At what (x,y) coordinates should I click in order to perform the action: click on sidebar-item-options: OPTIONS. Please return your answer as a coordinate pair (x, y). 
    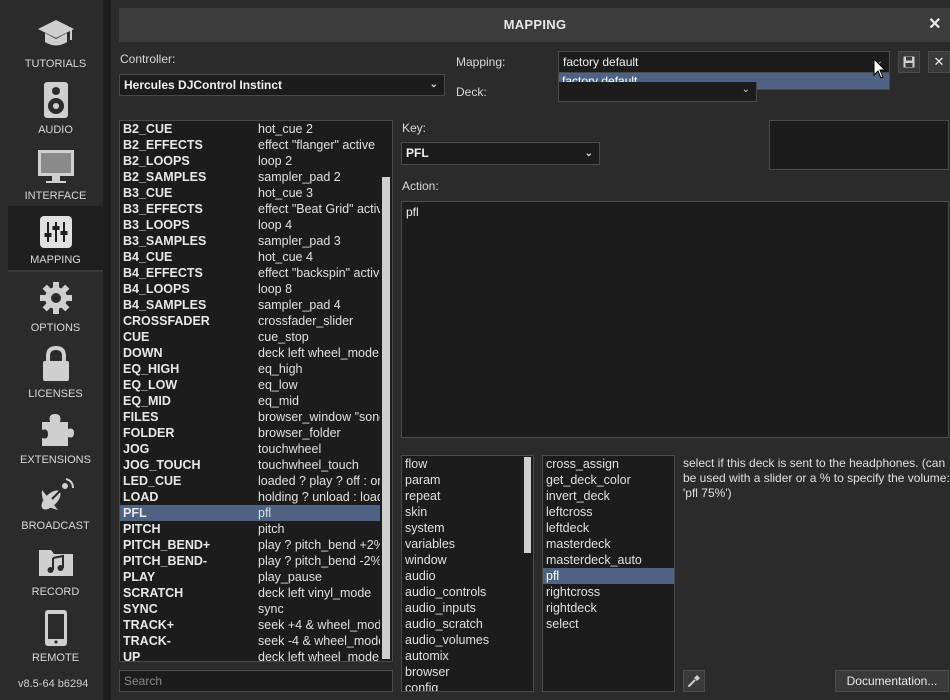
    Looking at the image, I should click on (55, 305).